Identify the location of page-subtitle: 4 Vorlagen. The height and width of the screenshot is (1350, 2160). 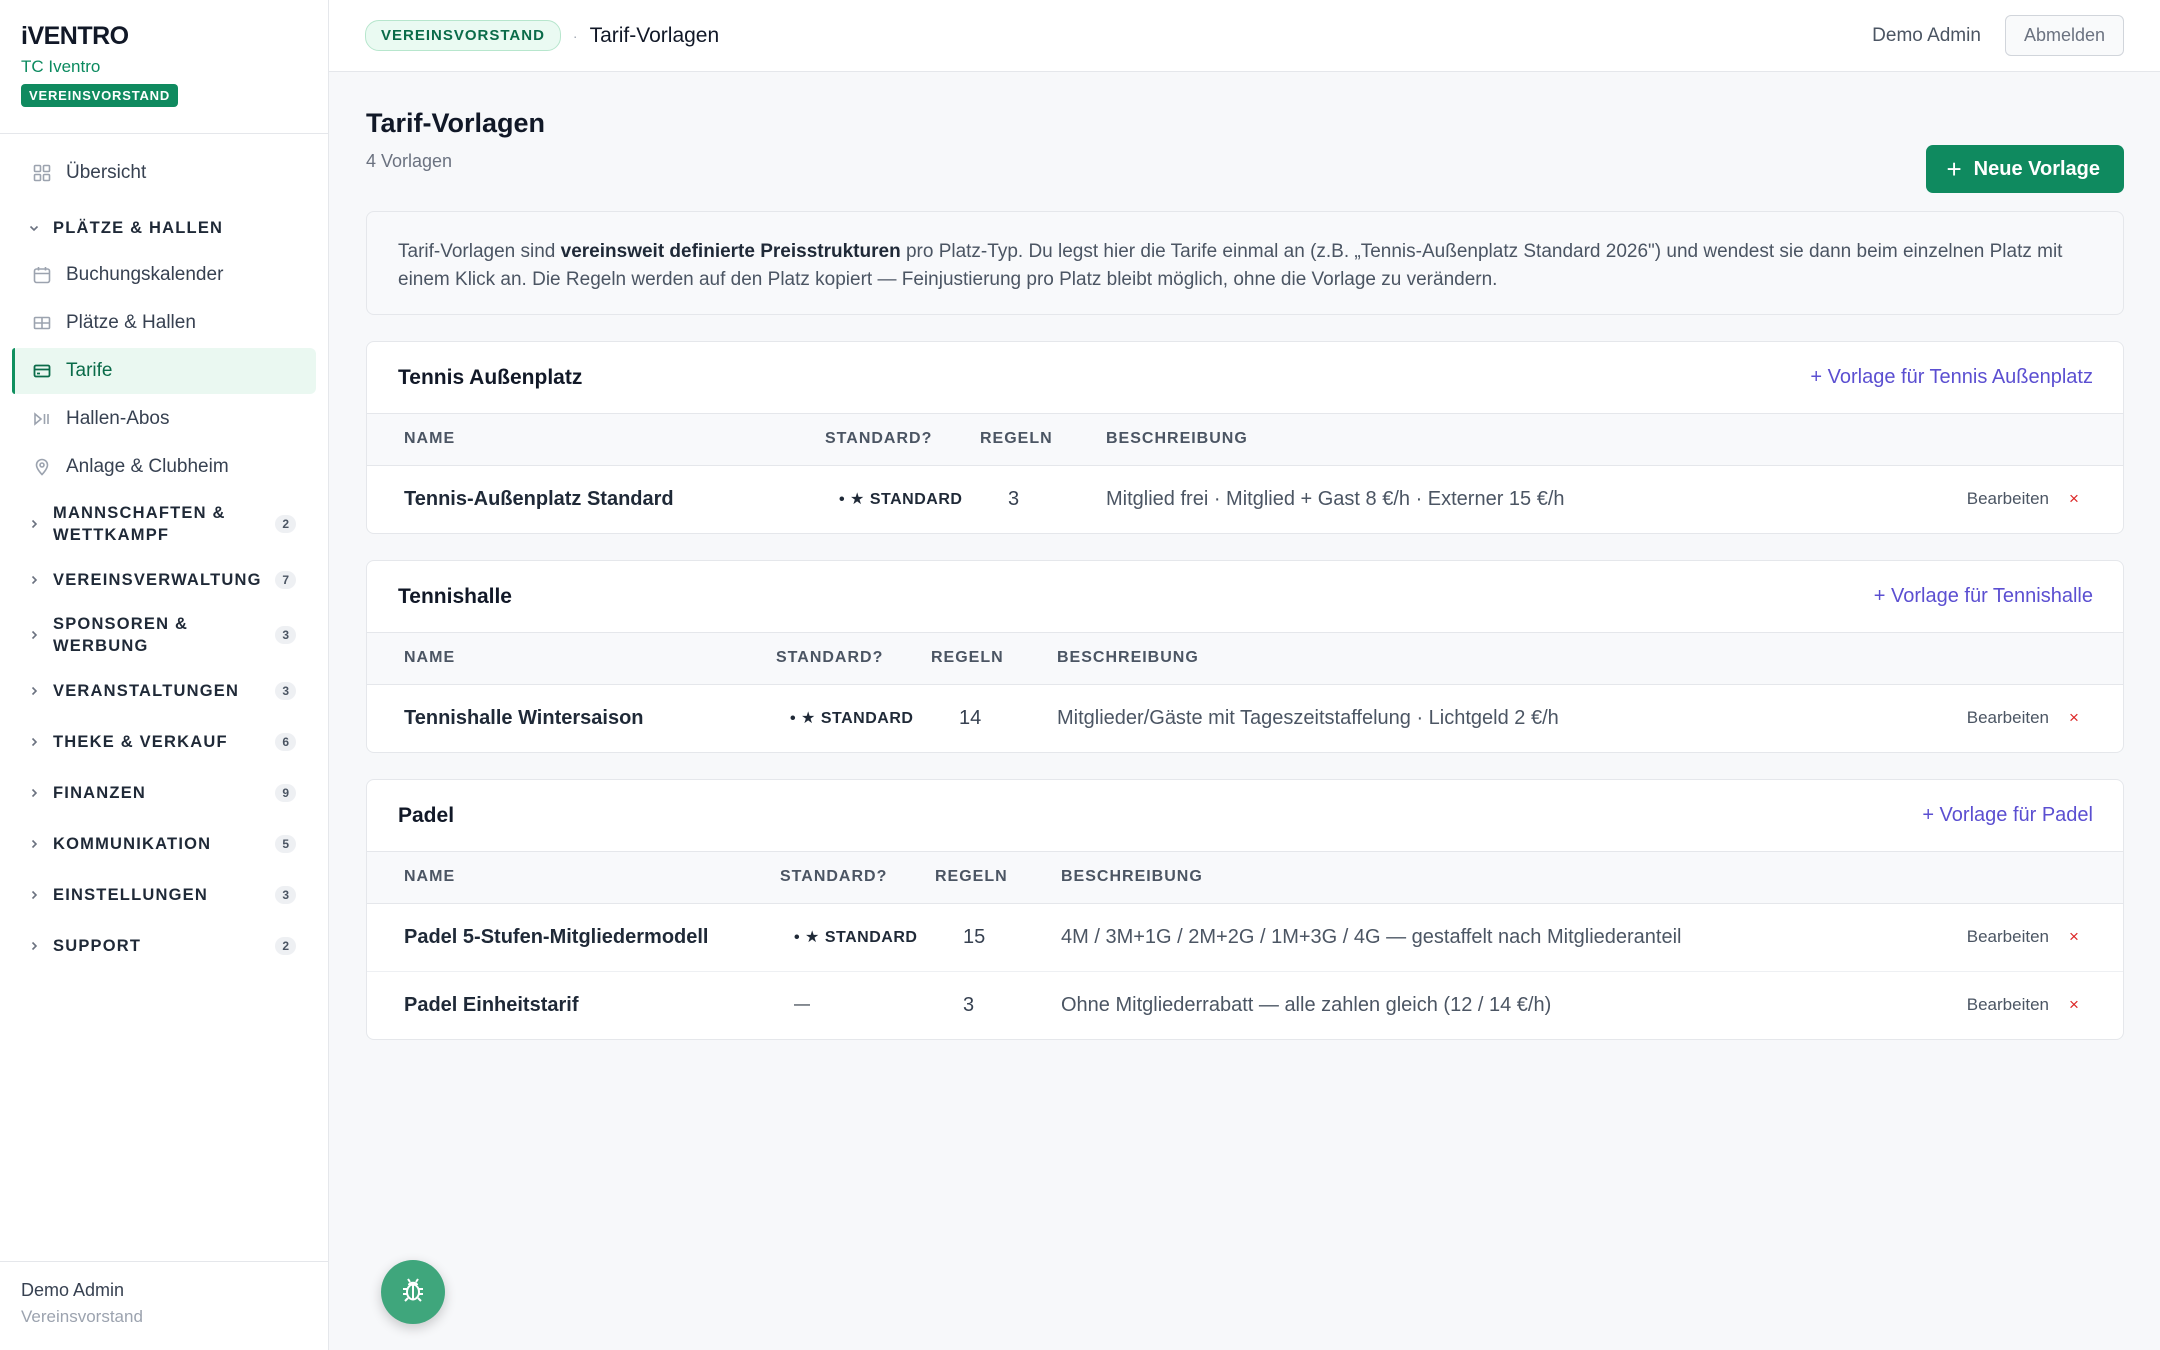
(409, 161).